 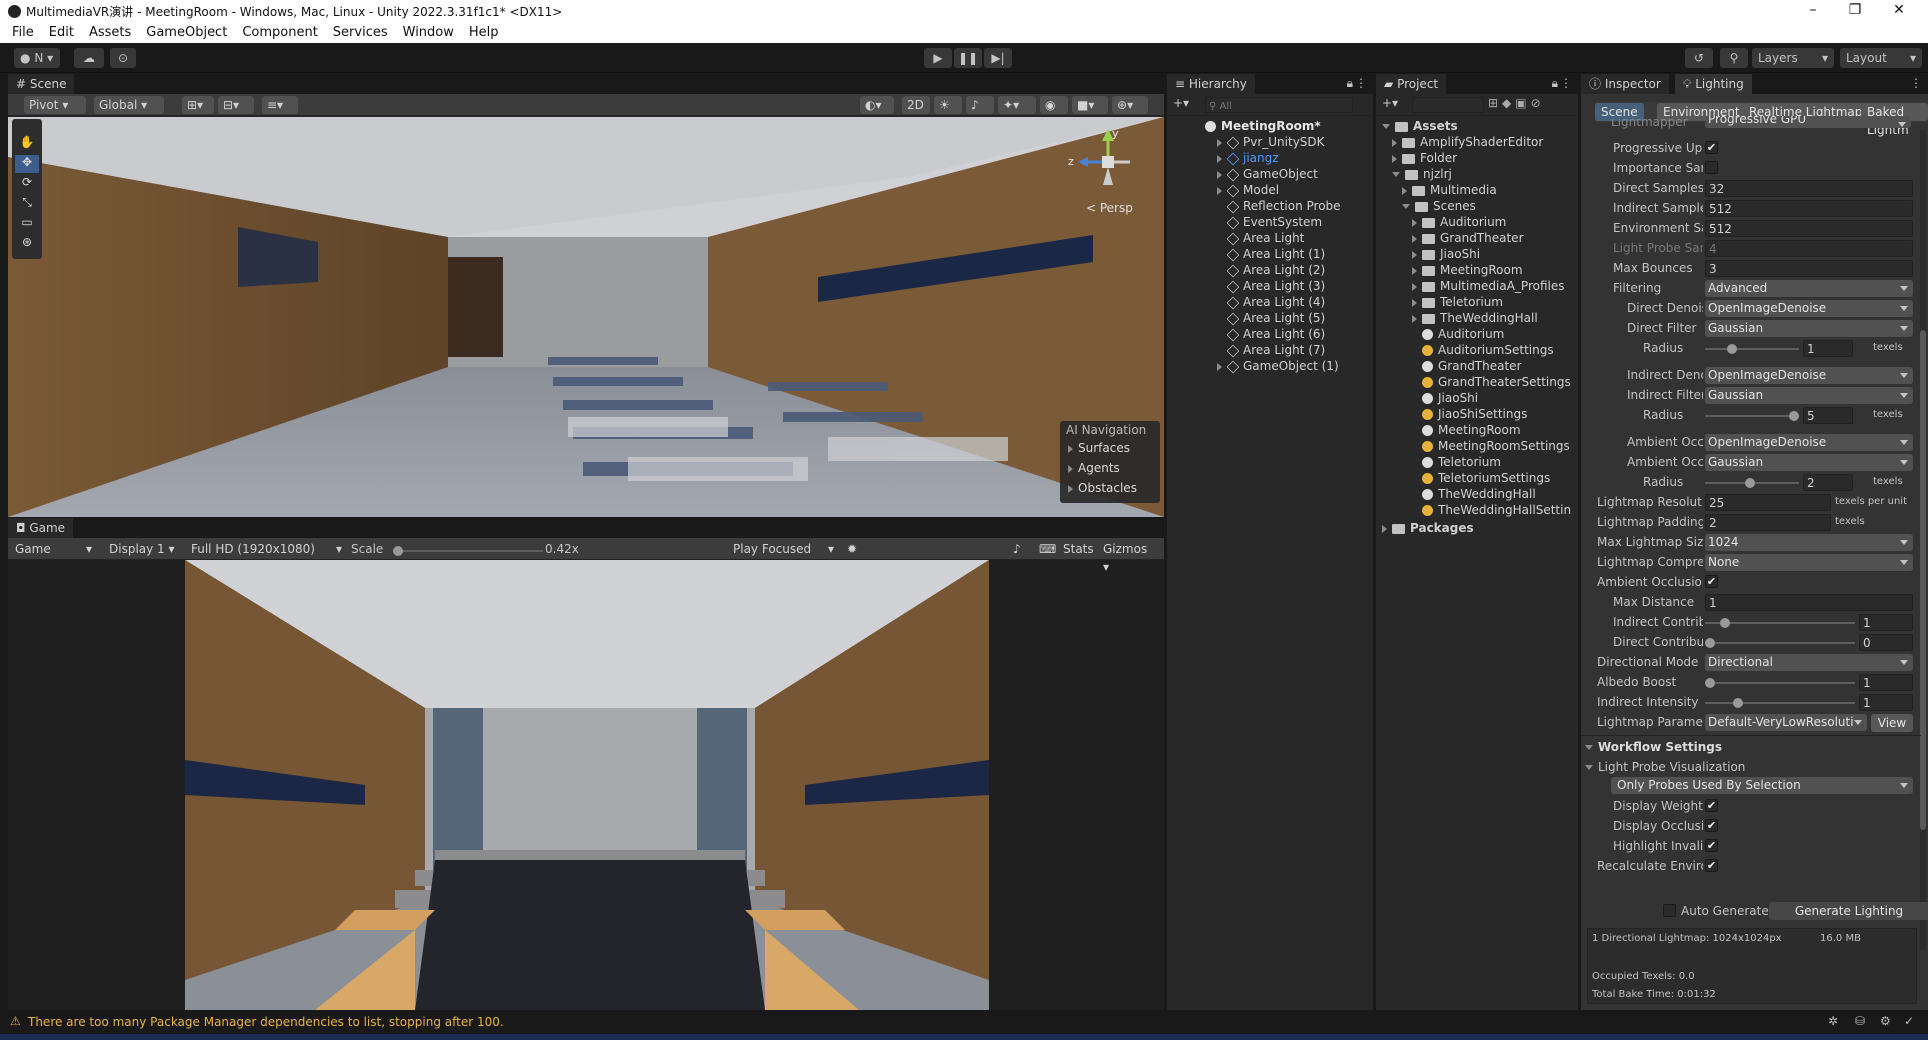 What do you see at coordinates (1275, 286) in the screenshot?
I see `hierarchy-item: Area Light (3)` at bounding box center [1275, 286].